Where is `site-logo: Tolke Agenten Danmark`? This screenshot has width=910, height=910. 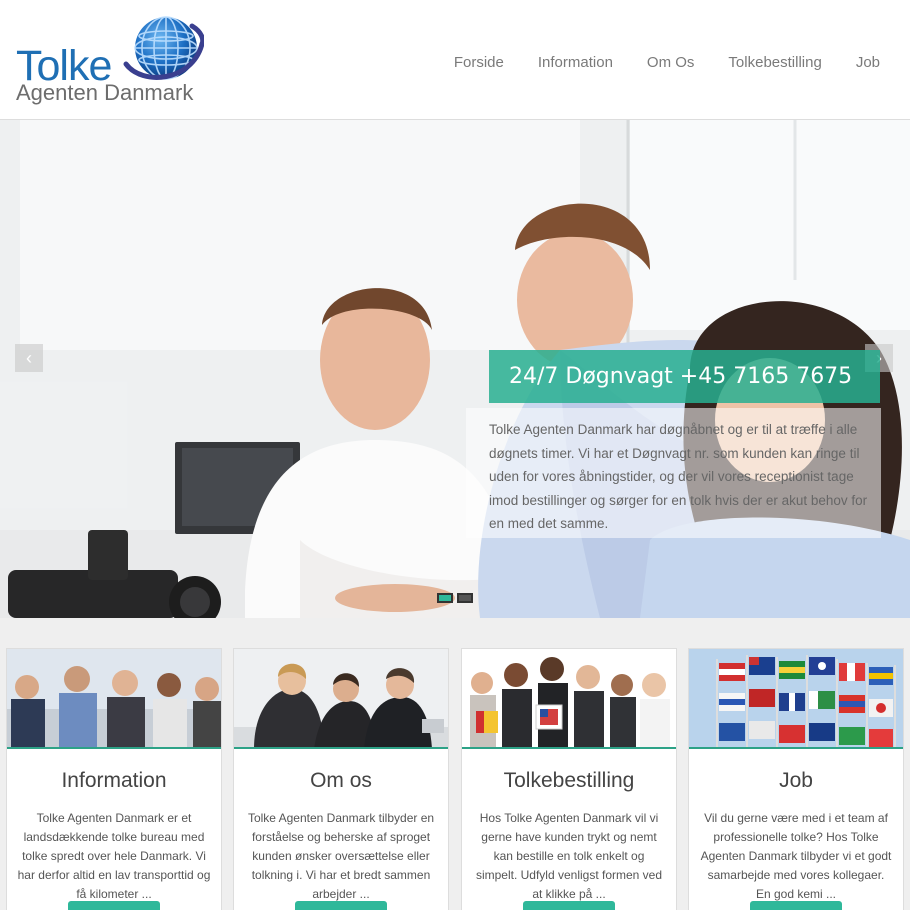 site-logo: Tolke Agenten Danmark is located at coordinates (114, 60).